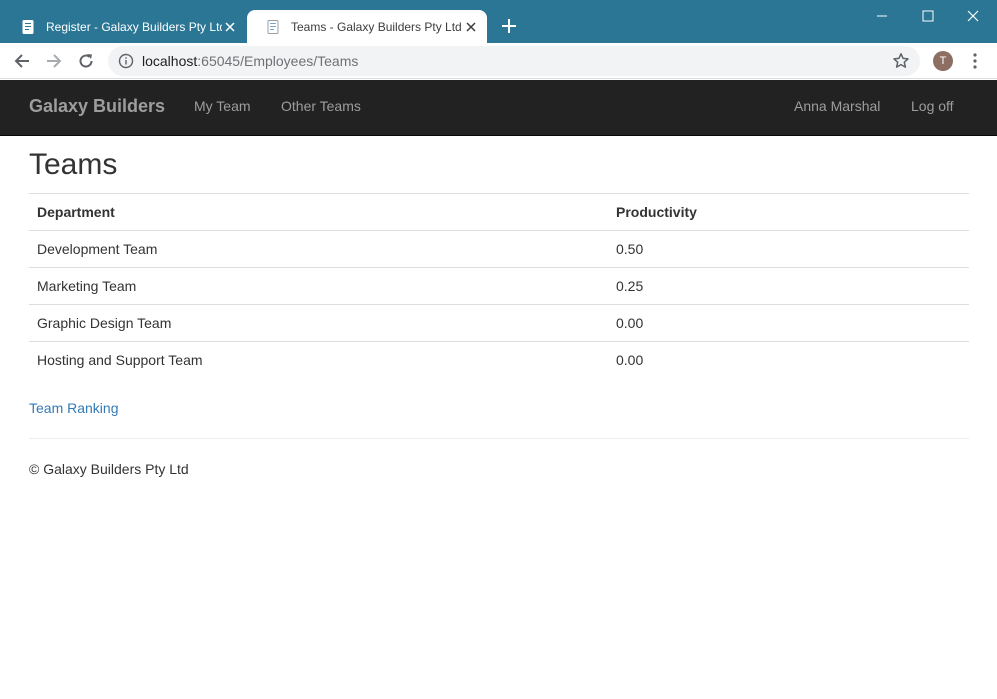 The width and height of the screenshot is (997, 699). I want to click on address-bar: localhost:65045/Employees/Teams, so click(514, 61).